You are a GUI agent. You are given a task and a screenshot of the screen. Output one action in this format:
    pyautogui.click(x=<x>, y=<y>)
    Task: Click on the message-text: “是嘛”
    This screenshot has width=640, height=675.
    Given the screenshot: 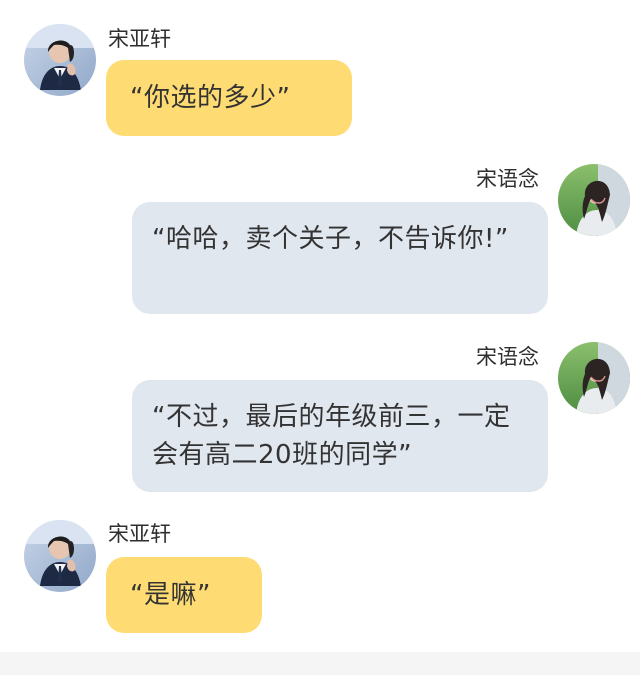 What is the action you would take?
    pyautogui.click(x=170, y=595)
    